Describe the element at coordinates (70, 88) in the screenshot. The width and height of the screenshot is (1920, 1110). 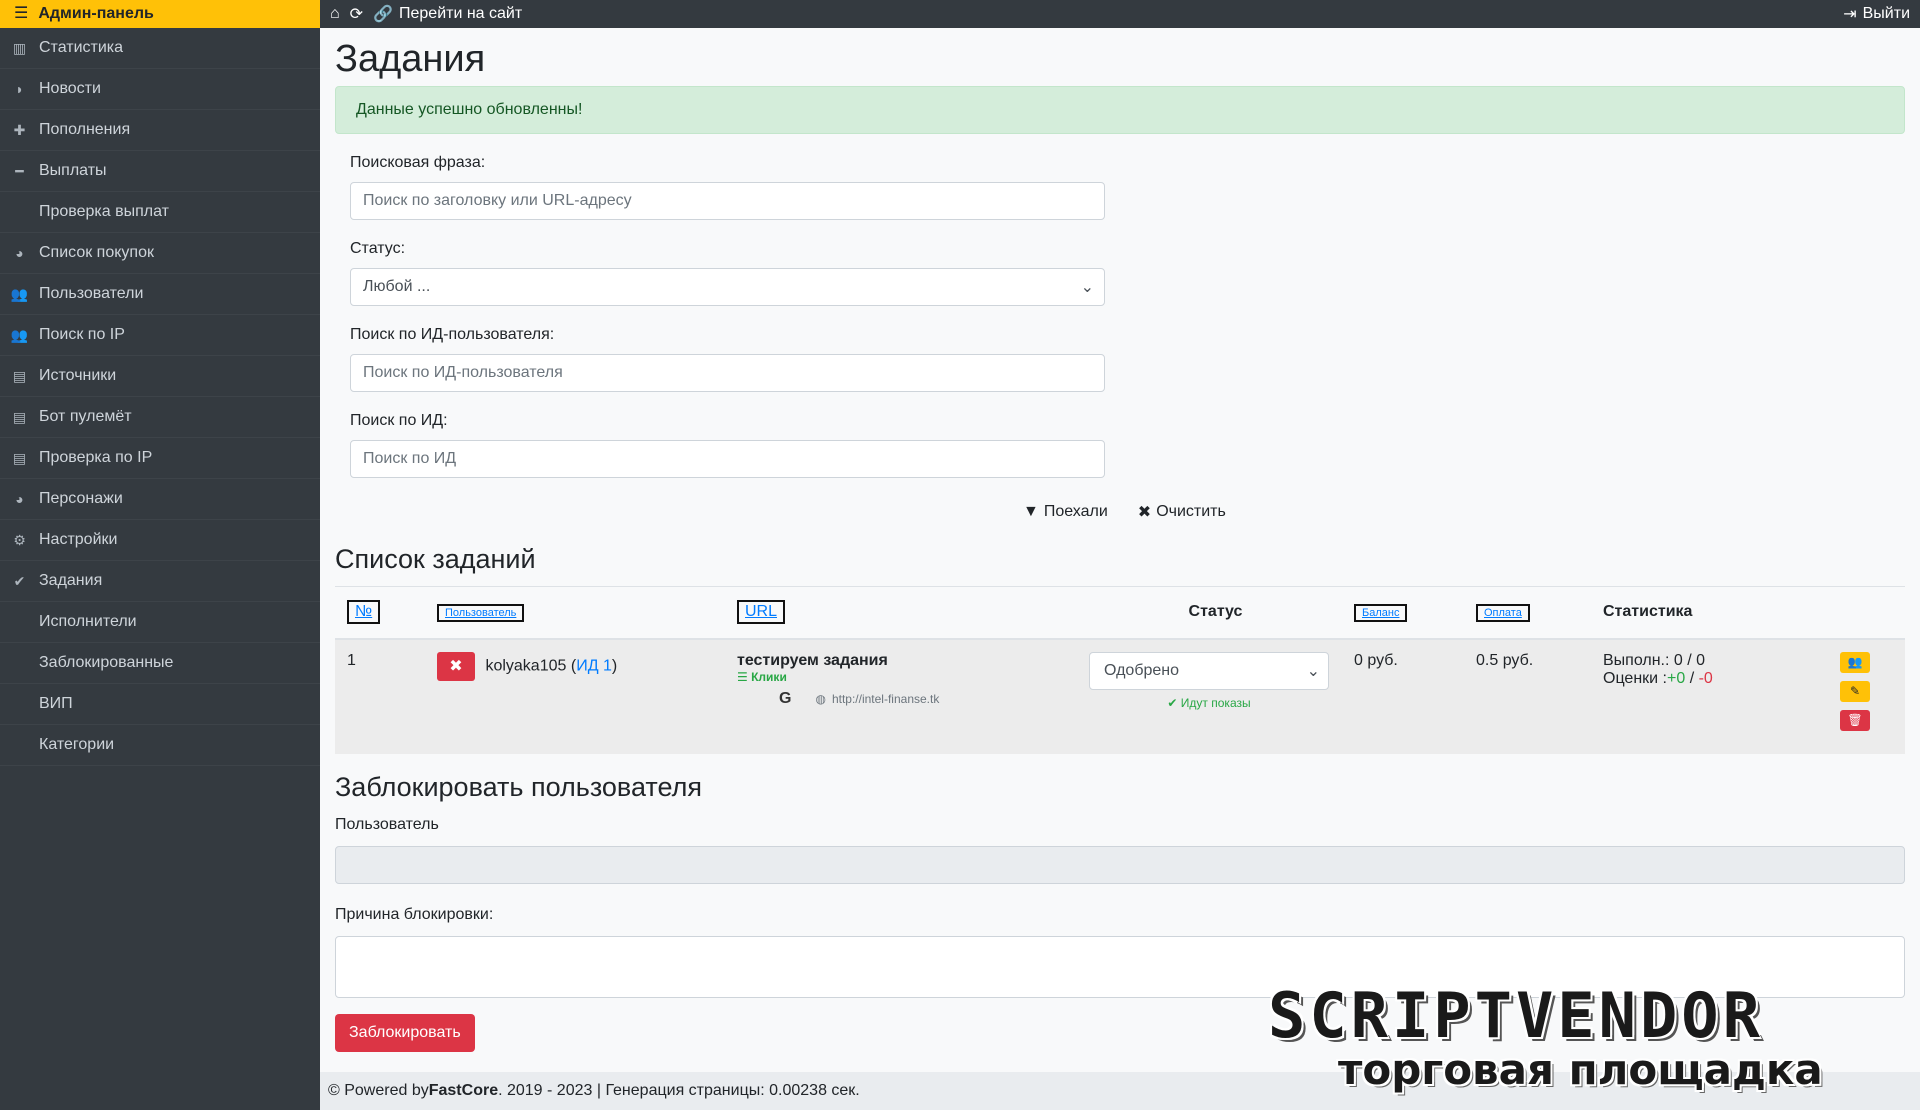
I see `sidebar-item-label: Новости` at that location.